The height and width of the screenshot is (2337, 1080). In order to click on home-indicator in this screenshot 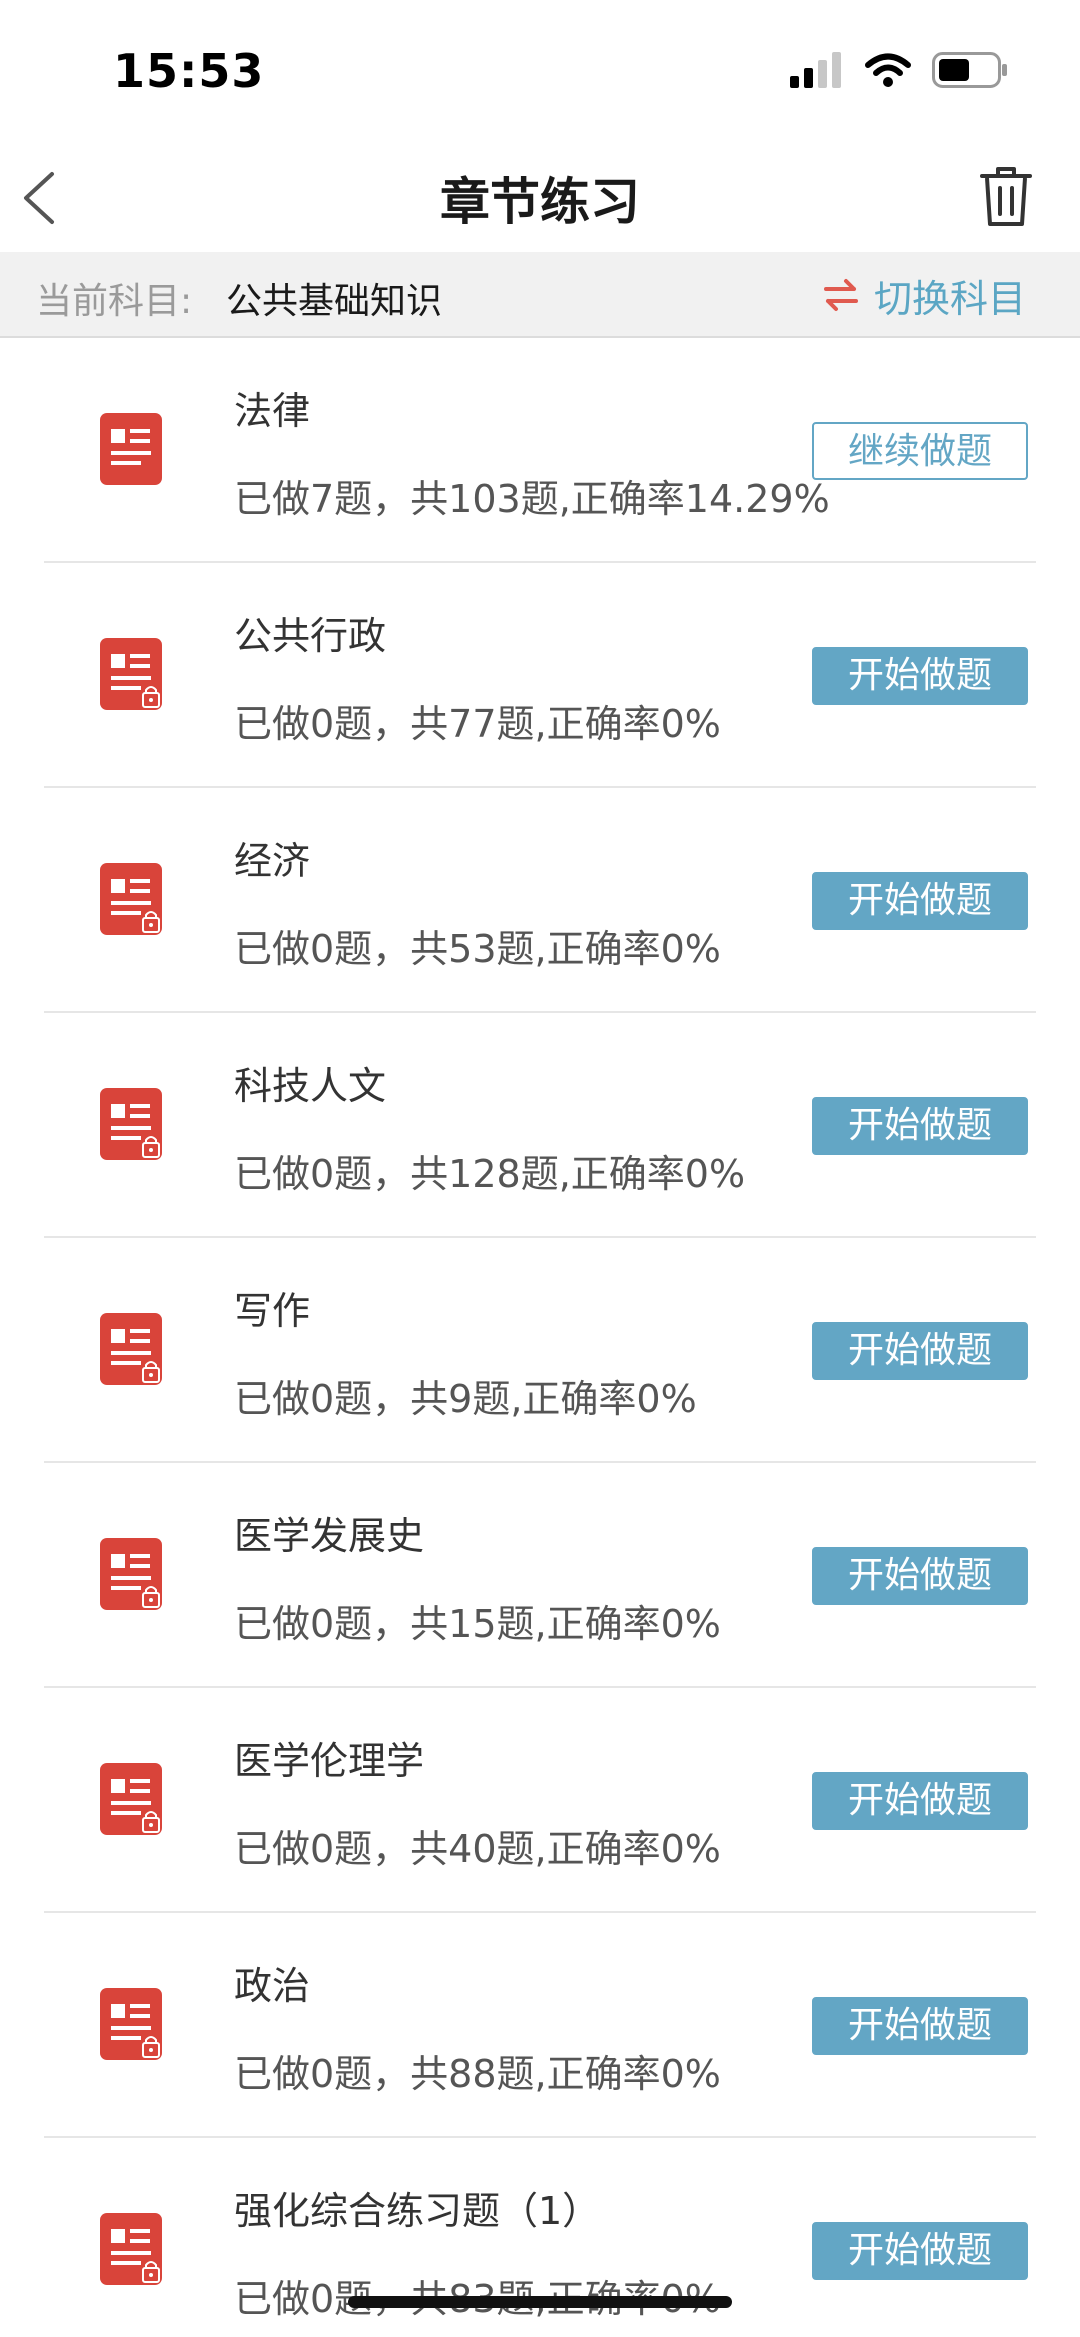, I will do `click(540, 2302)`.